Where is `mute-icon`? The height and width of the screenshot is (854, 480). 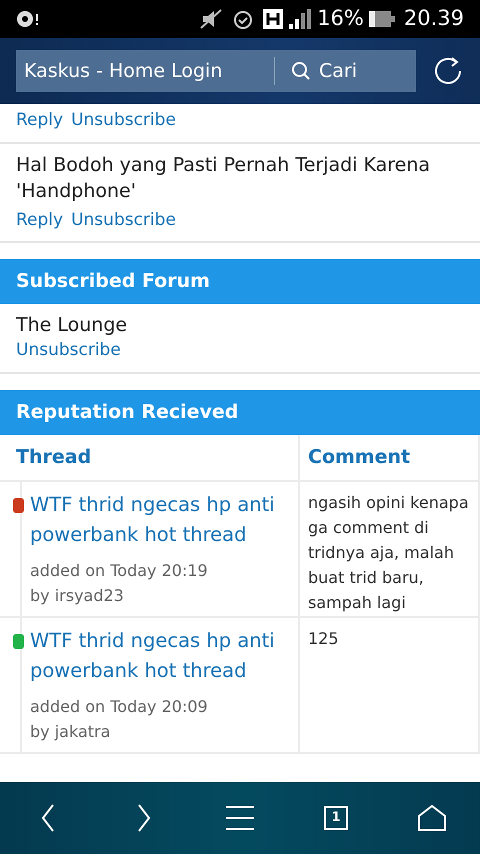 mute-icon is located at coordinates (211, 19).